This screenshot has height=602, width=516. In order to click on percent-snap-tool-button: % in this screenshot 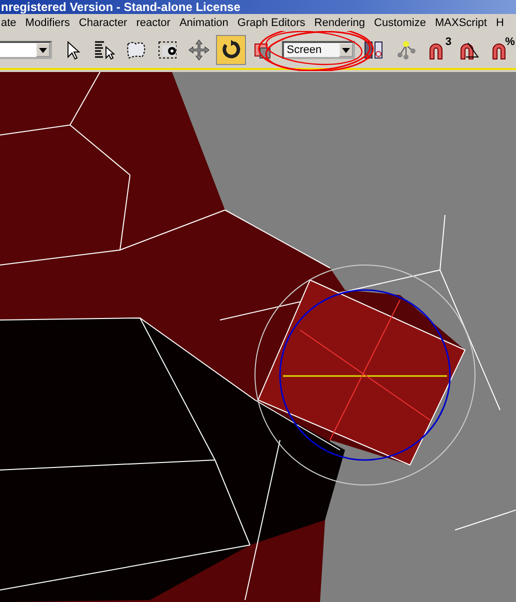, I will do `click(501, 50)`.